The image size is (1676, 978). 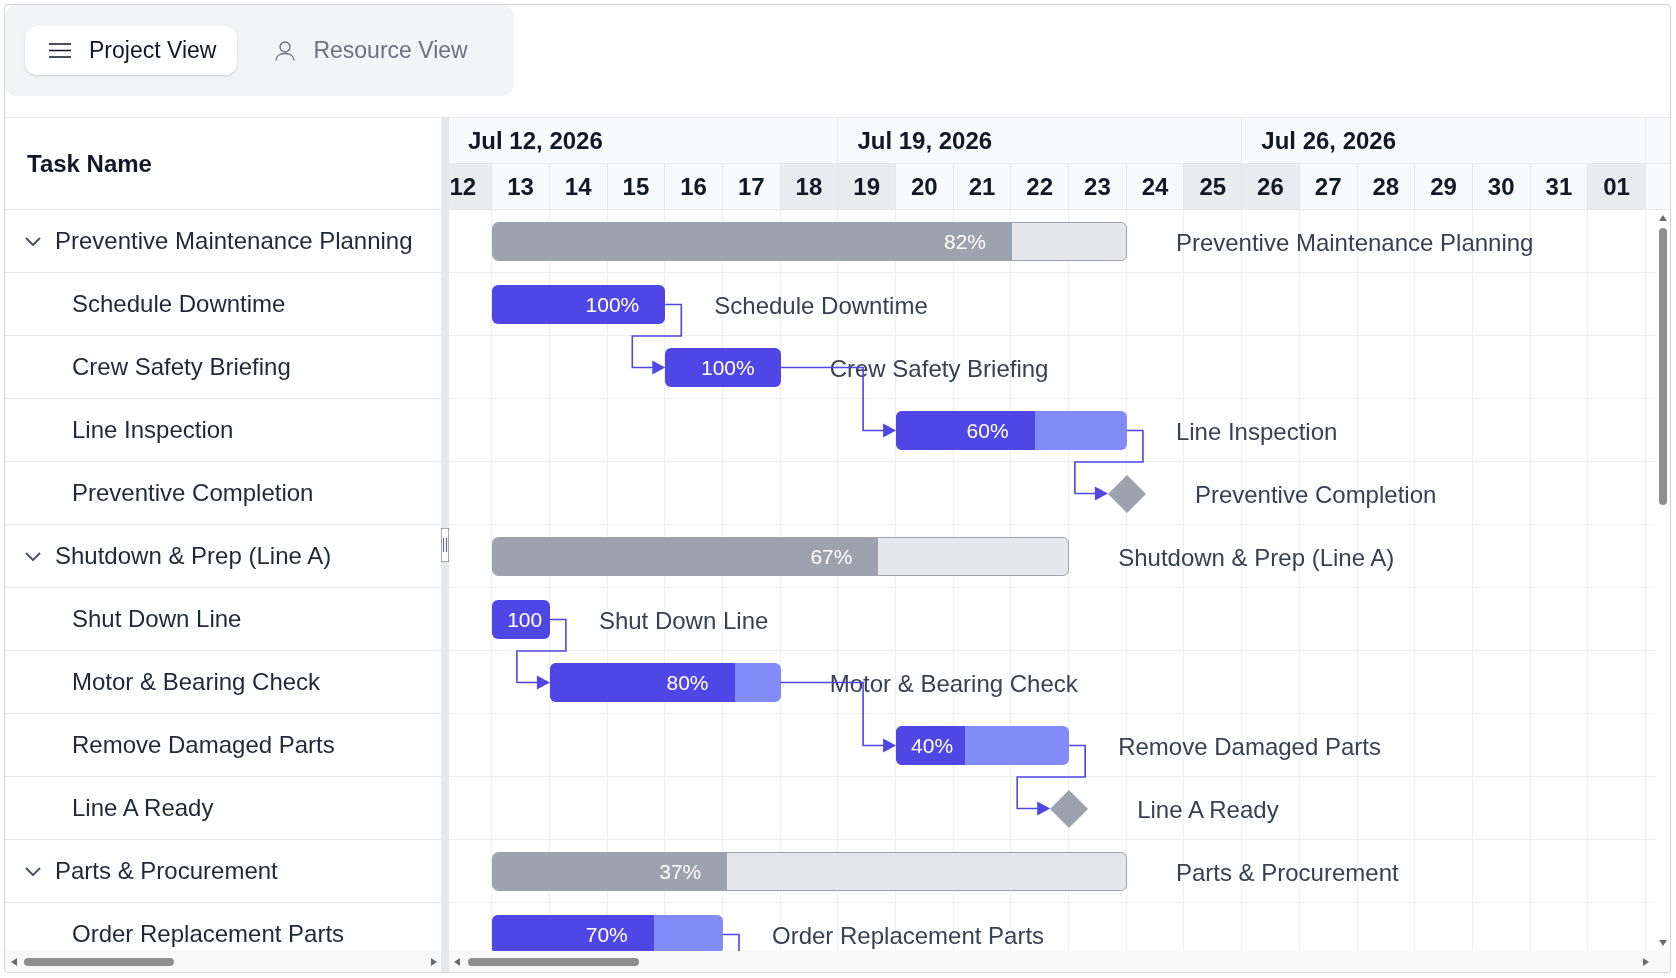 What do you see at coordinates (809, 186) in the screenshot?
I see `day-header: 18` at bounding box center [809, 186].